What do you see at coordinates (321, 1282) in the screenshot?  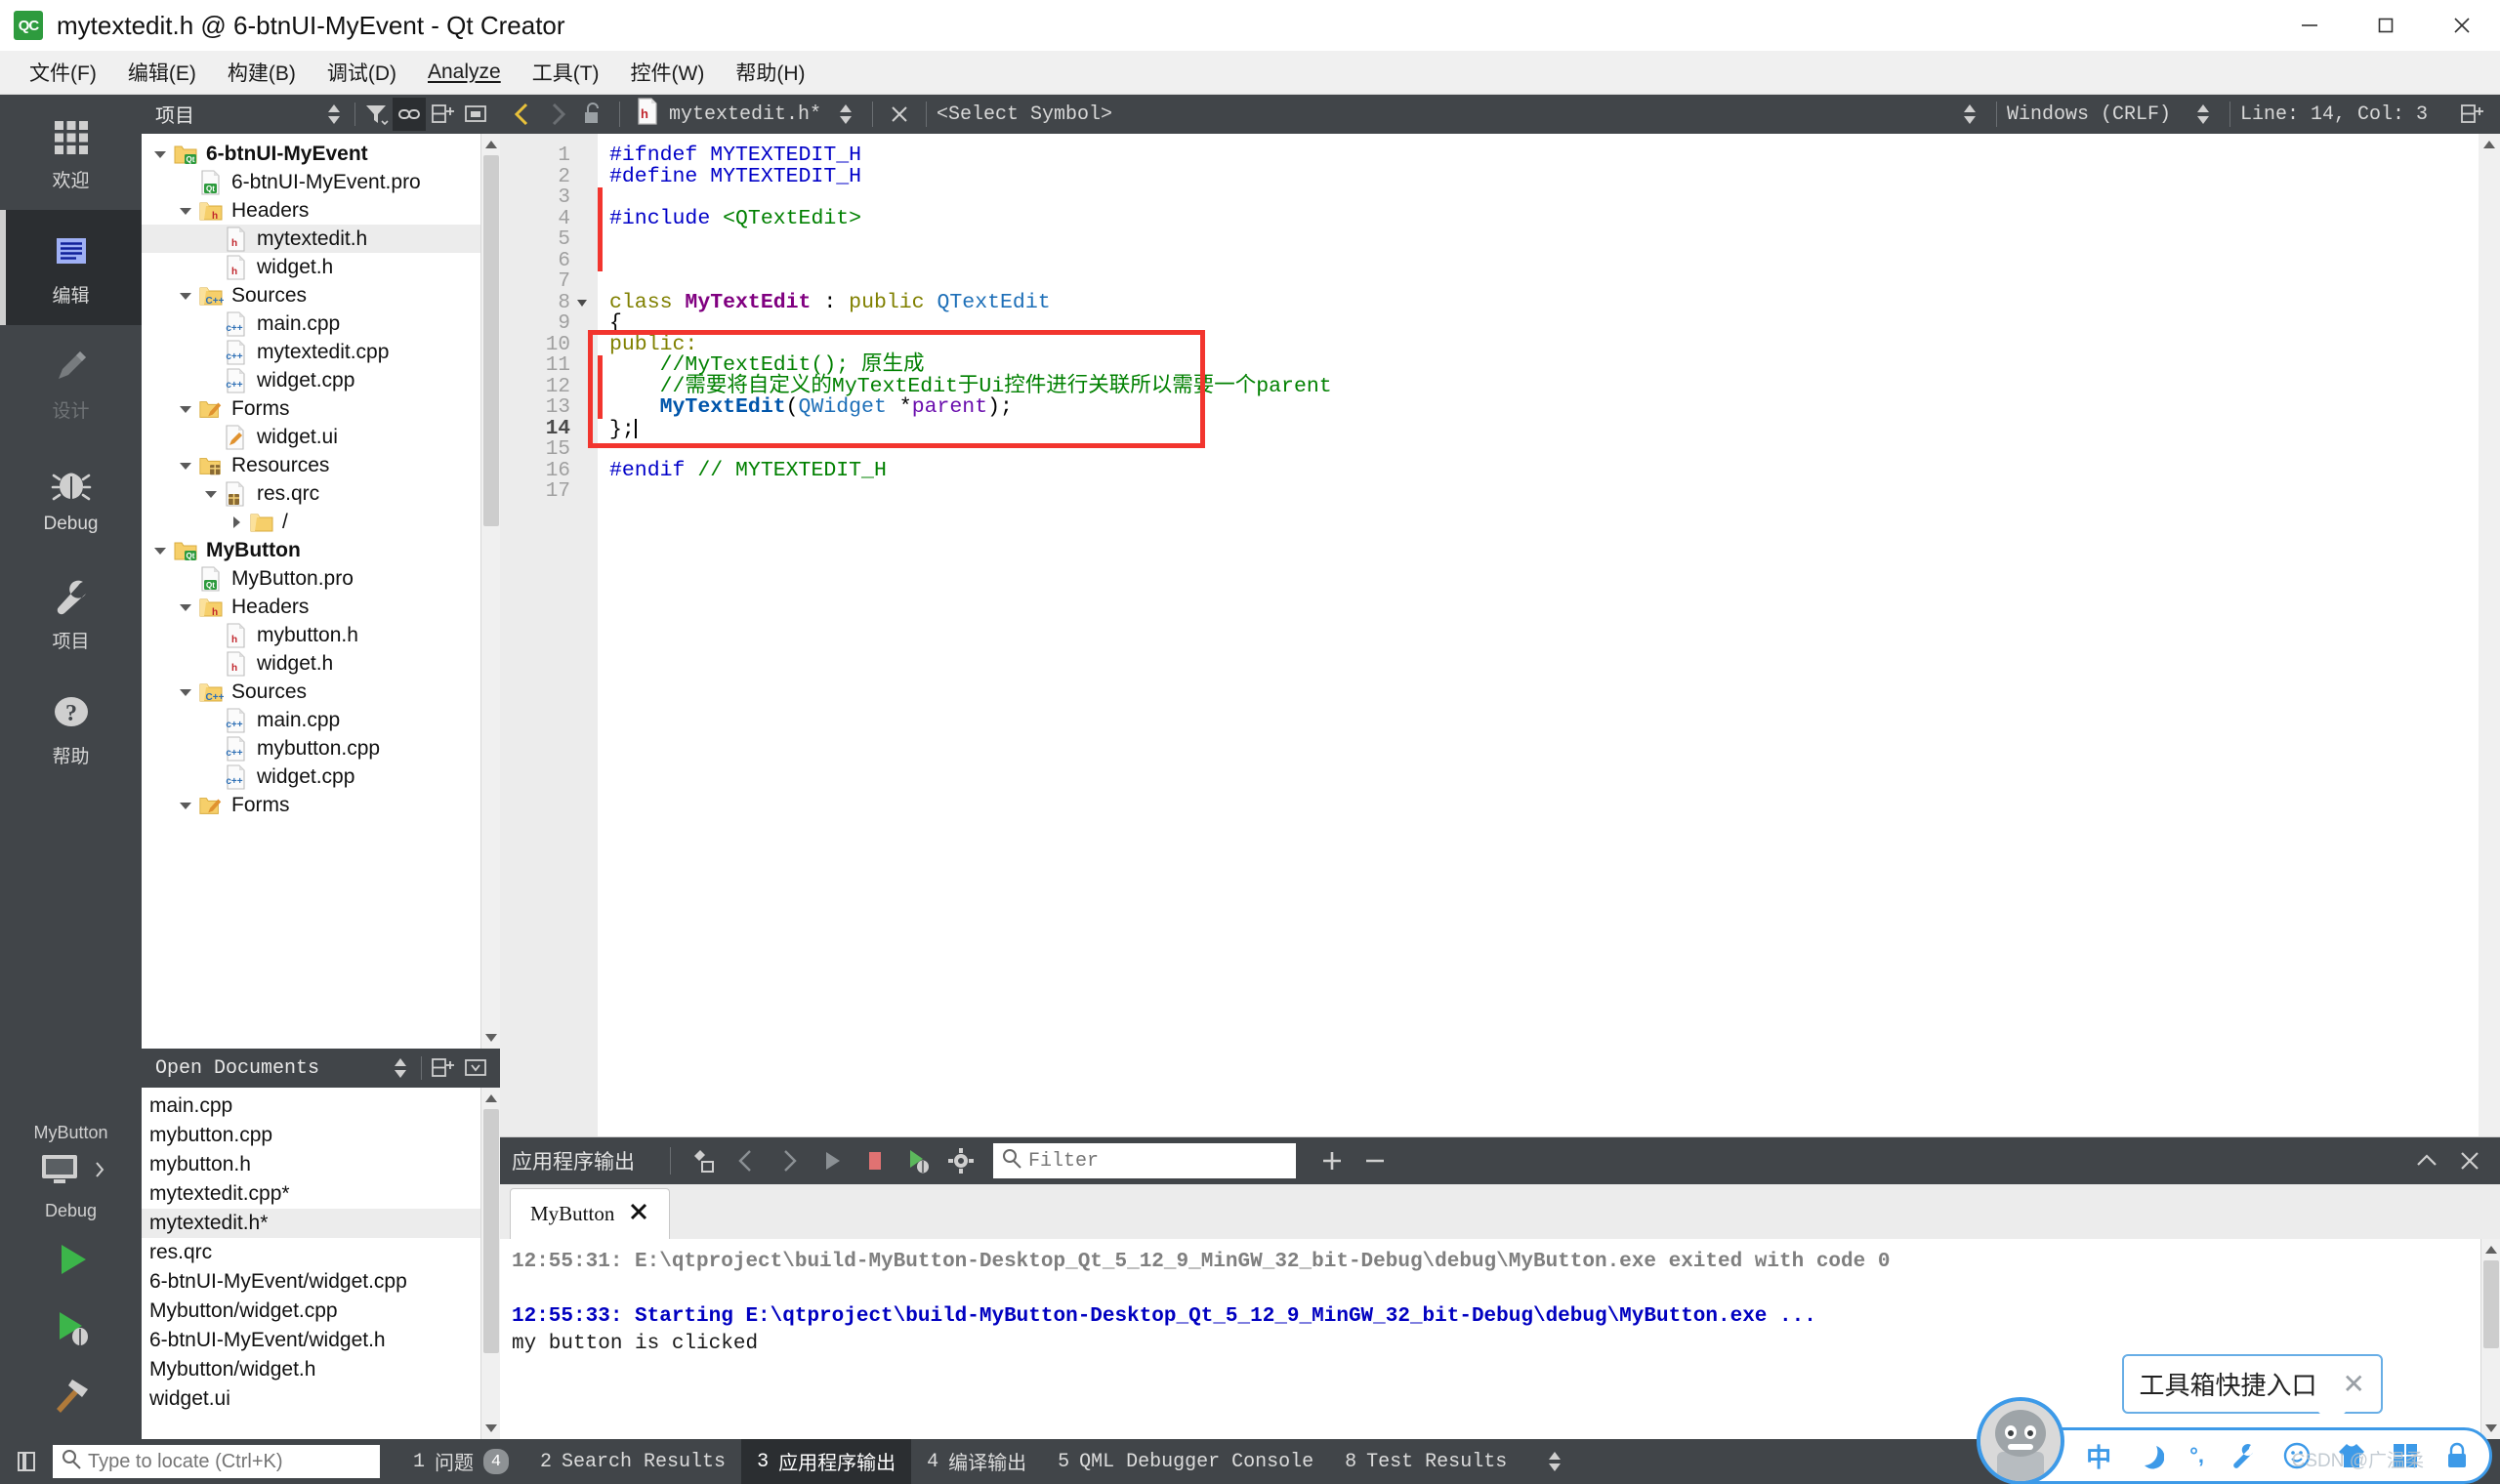 I see `open-document-item: 6-btnUI-MyEvent/widget.cpp` at bounding box center [321, 1282].